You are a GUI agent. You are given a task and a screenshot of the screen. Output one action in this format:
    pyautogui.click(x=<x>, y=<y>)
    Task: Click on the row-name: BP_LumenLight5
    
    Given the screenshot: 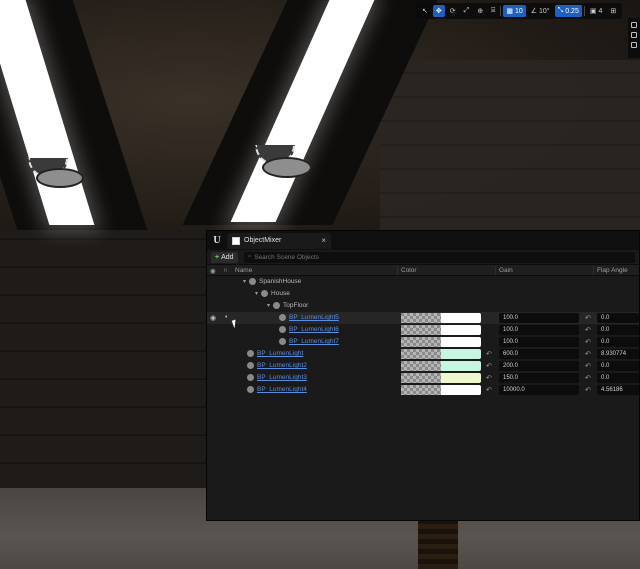 What is the action you would take?
    pyautogui.click(x=309, y=317)
    